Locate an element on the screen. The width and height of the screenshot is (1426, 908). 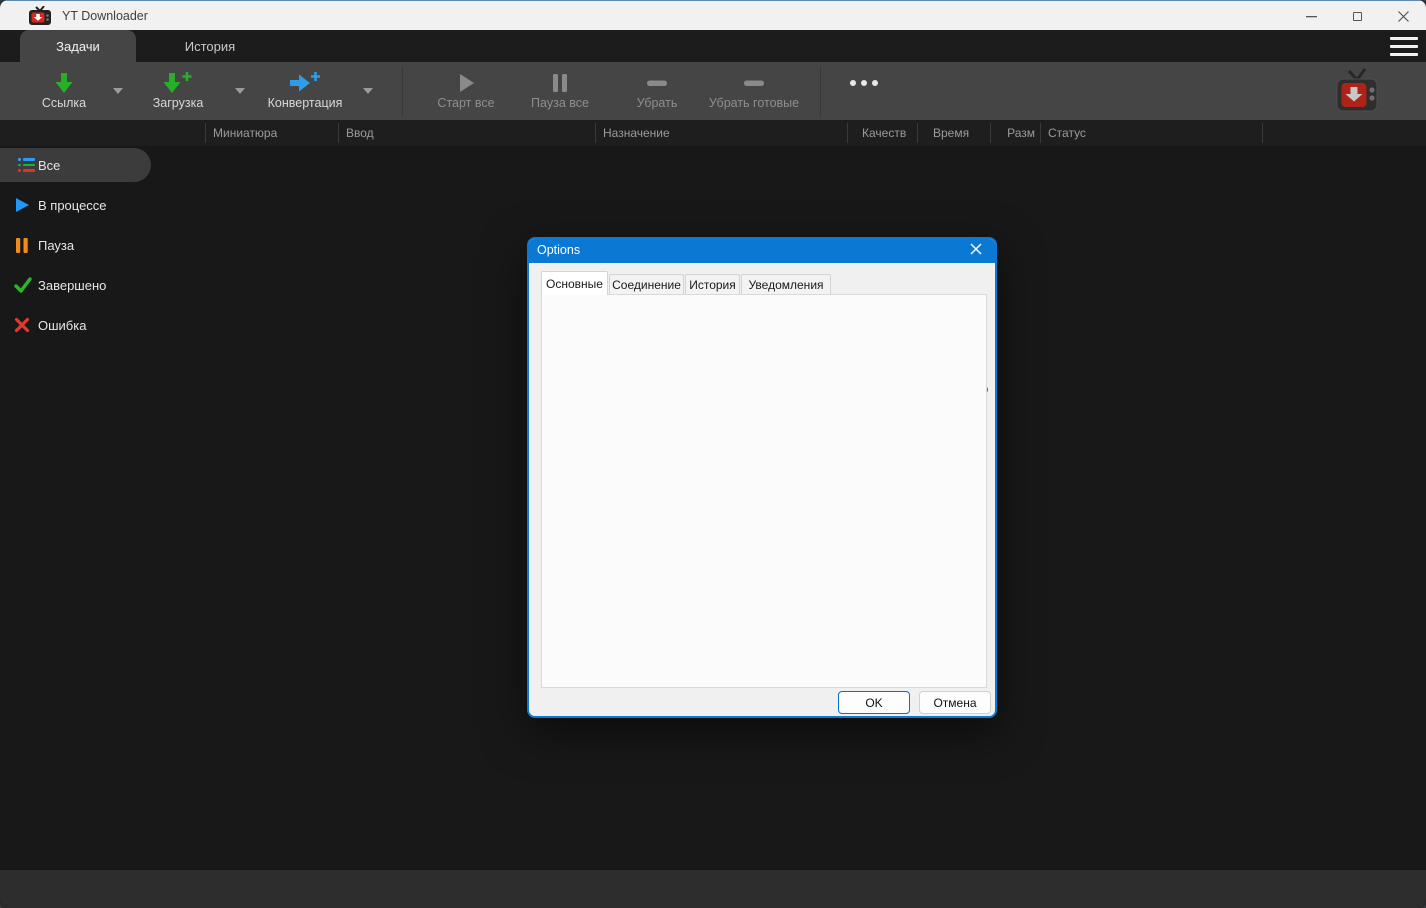
add-download-button: Загрузка is located at coordinates (178, 91).